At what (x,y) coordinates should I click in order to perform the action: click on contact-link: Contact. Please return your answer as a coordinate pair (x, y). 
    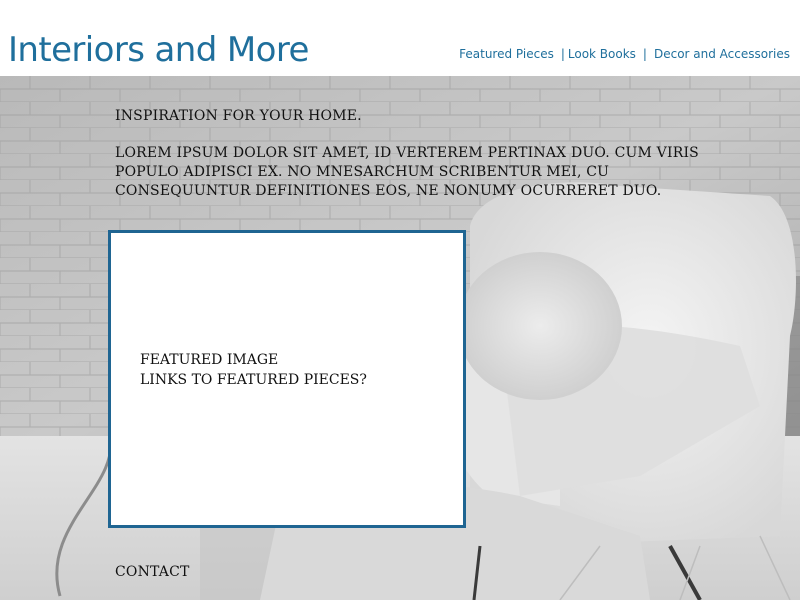
    Looking at the image, I should click on (152, 572).